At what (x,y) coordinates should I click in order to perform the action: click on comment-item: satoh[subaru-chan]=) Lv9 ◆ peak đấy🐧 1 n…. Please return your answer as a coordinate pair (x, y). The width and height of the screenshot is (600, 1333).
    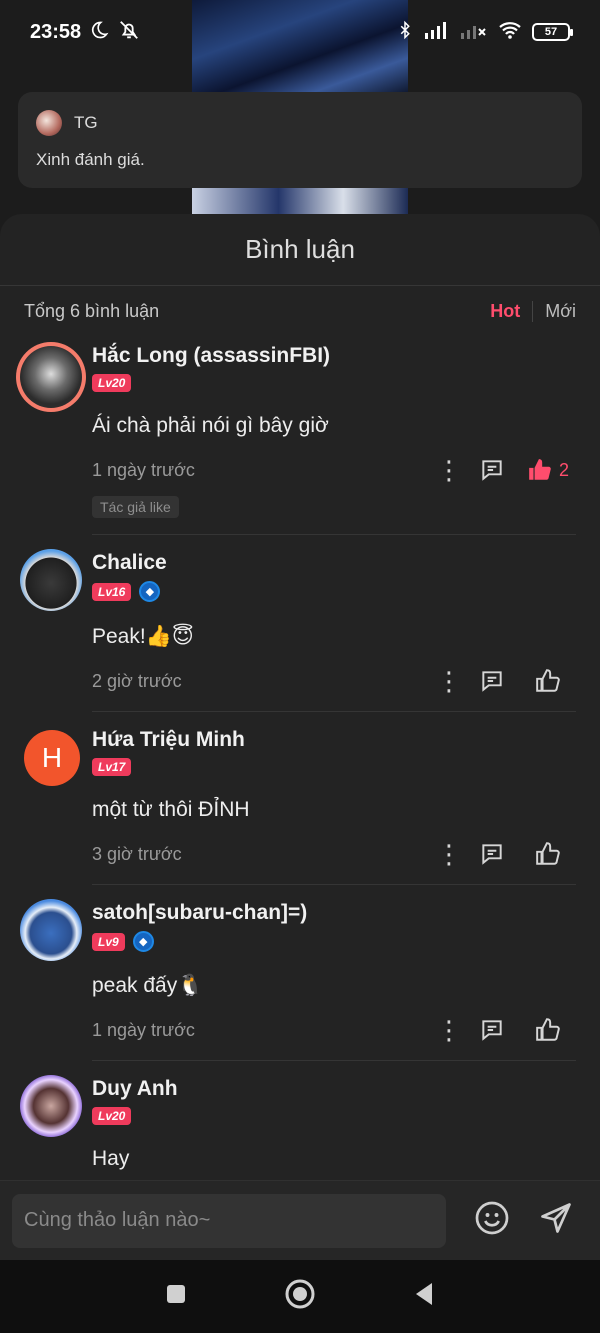
    Looking at the image, I should click on (300, 964).